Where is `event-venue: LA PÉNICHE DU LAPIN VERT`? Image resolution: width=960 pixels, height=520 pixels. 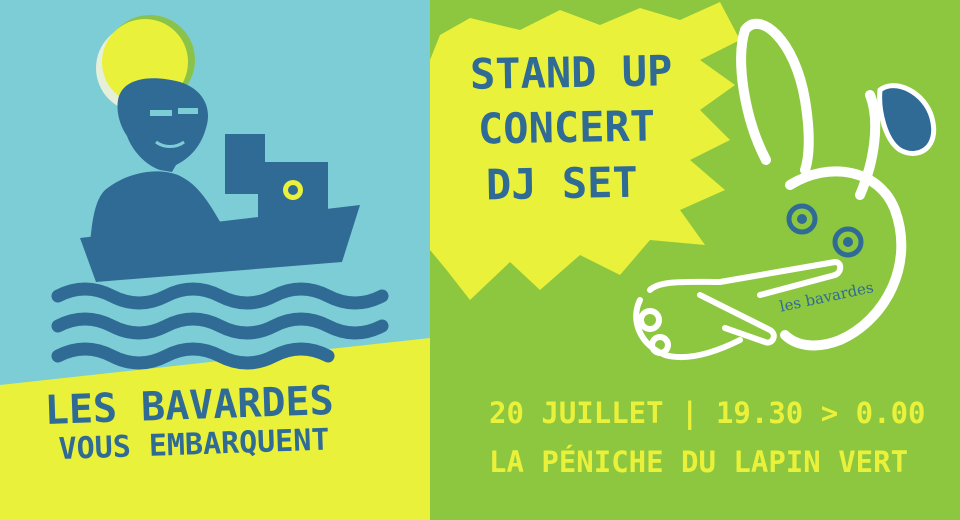
event-venue: LA PÉNICHE DU LAPIN VERT is located at coordinates (699, 462).